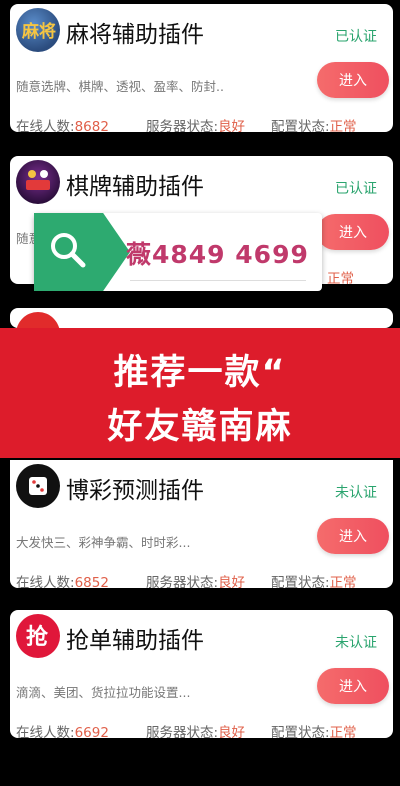 This screenshot has width=400, height=786. What do you see at coordinates (135, 35) in the screenshot?
I see `plugin-title: 麻将辅助插件` at bounding box center [135, 35].